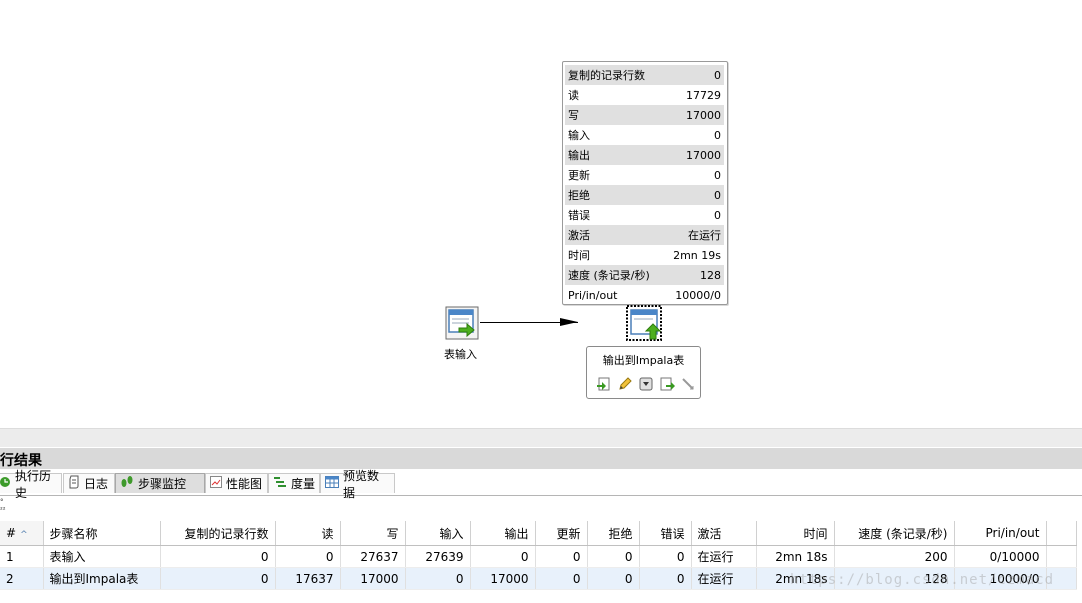  I want to click on popup-metric-label: 时间, so click(579, 255).